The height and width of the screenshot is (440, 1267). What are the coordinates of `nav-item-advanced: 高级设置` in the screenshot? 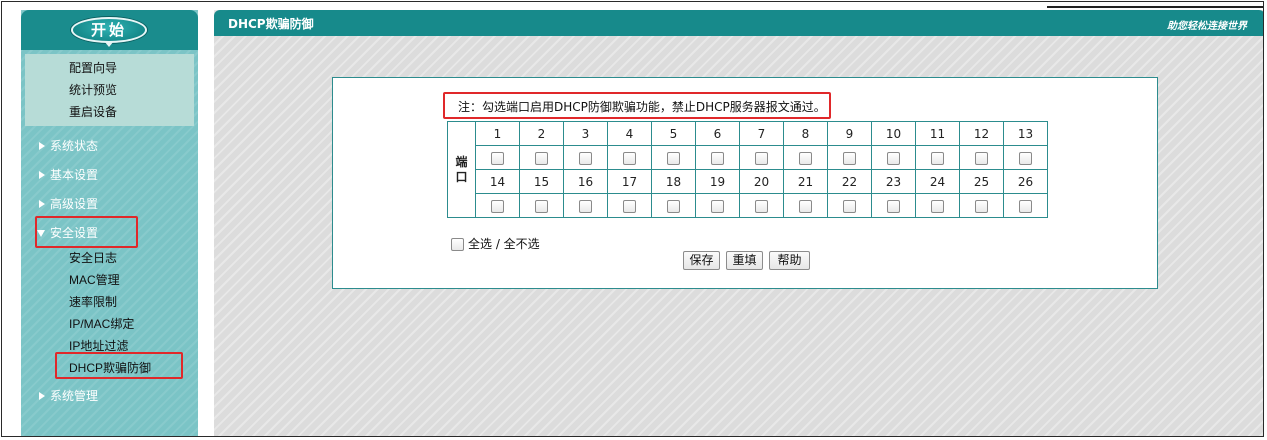 It's located at (69, 204).